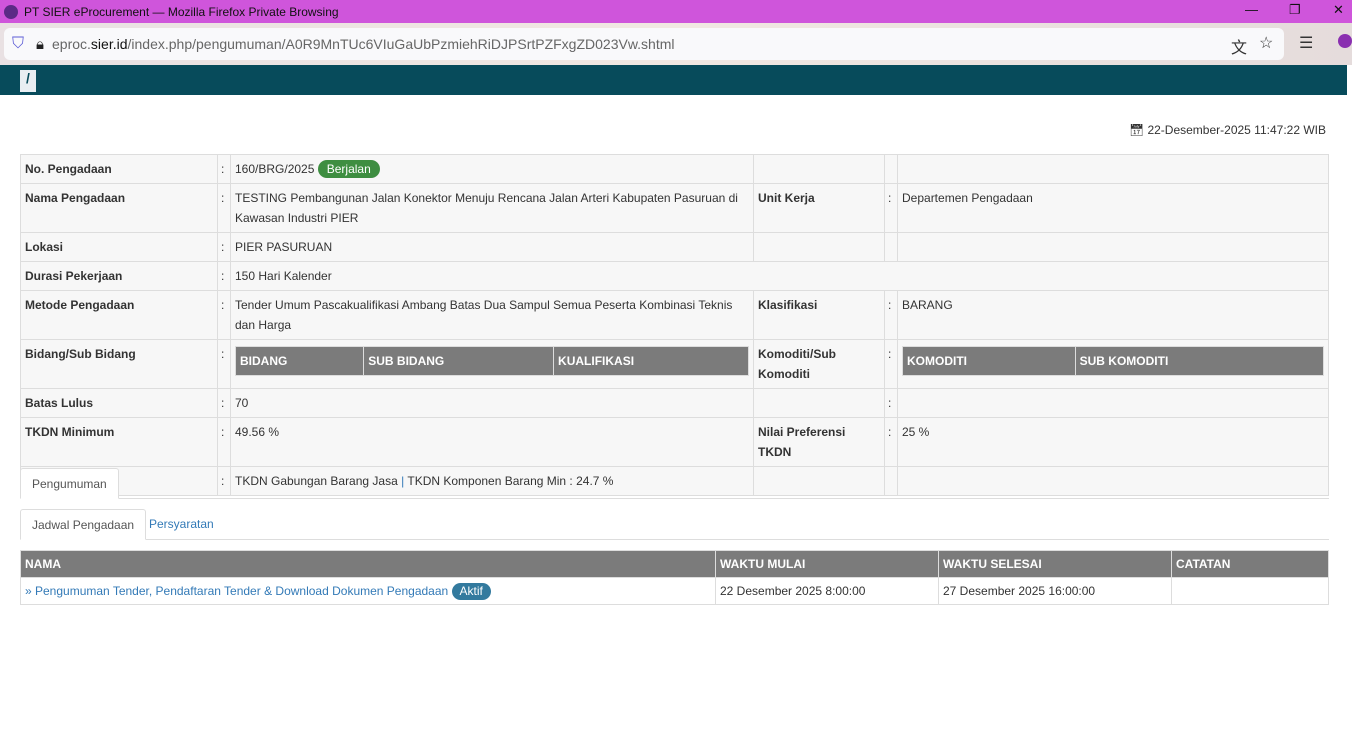 The image size is (1352, 733). I want to click on col-header: CATATAN, so click(1250, 564).